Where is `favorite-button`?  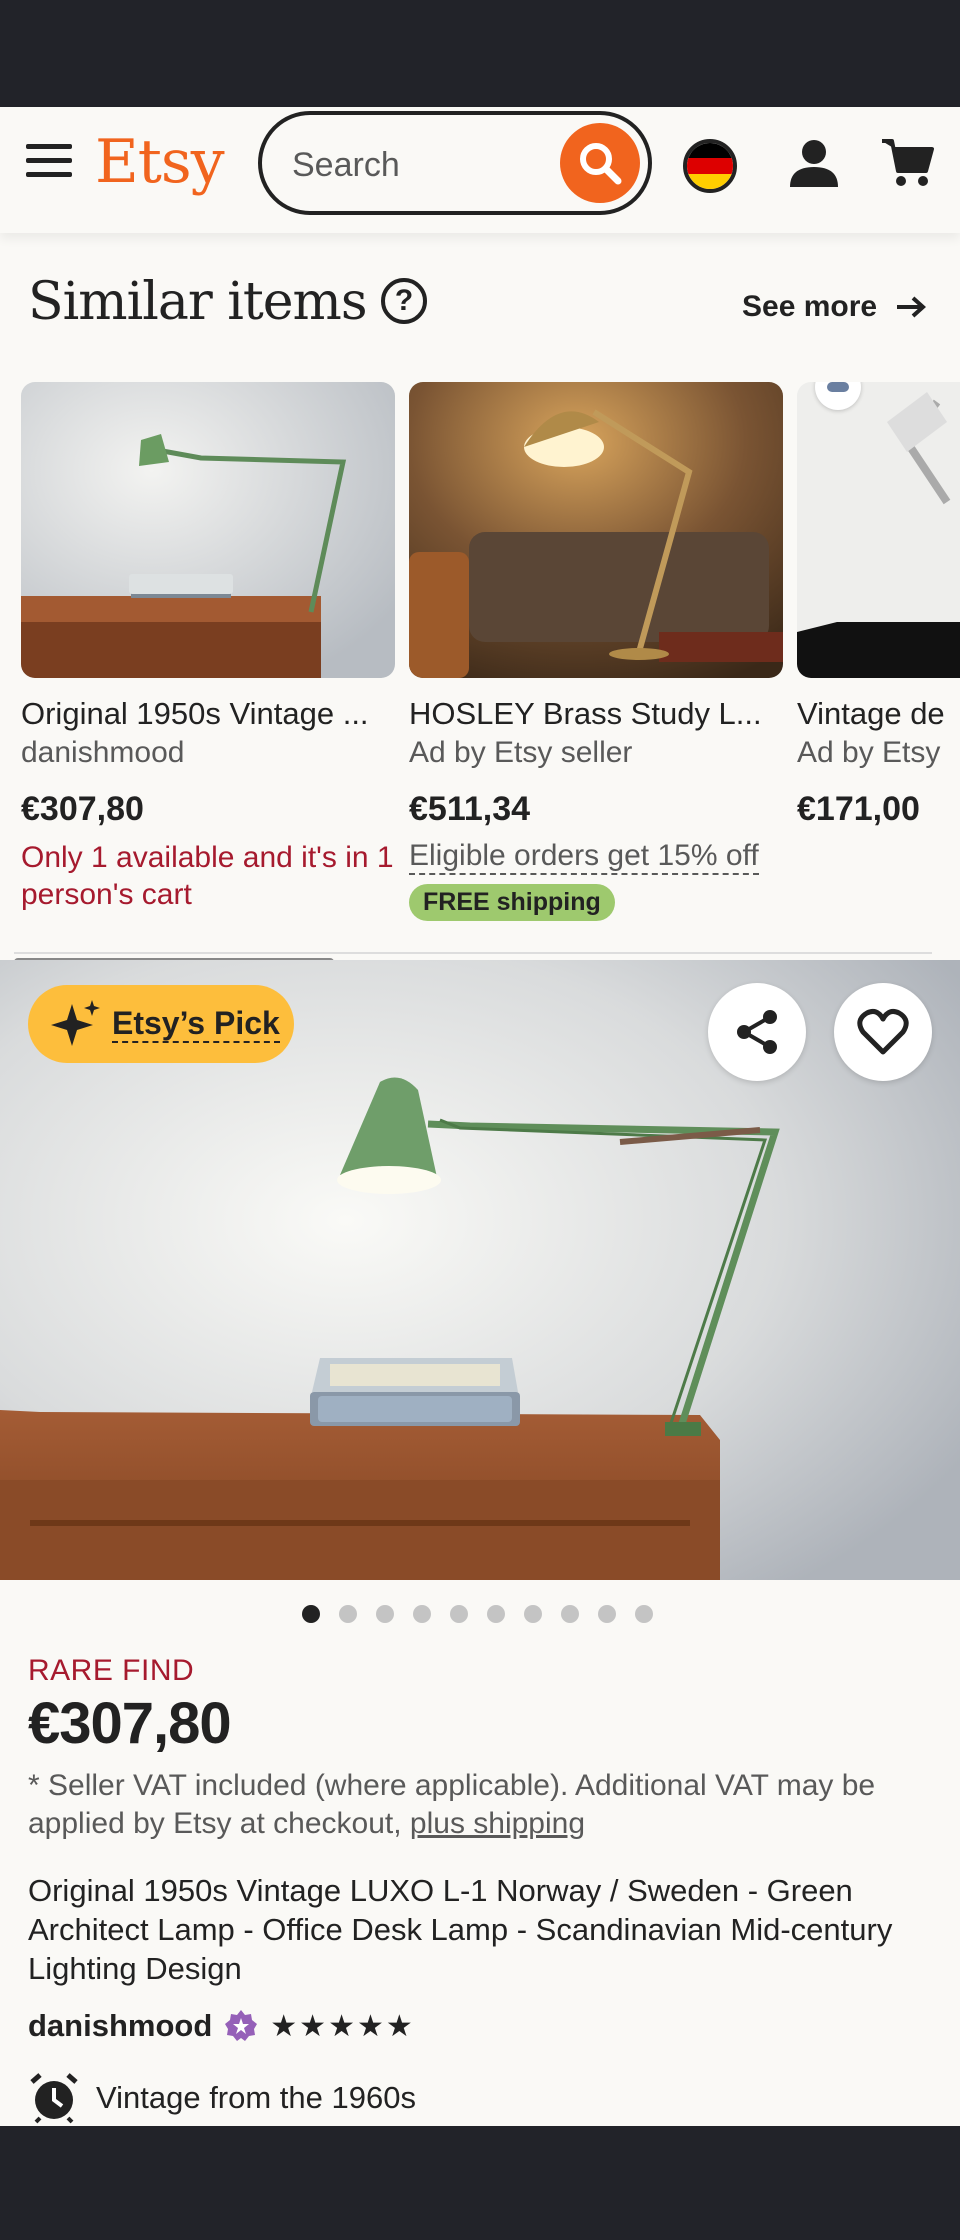
favorite-button is located at coordinates (883, 1032).